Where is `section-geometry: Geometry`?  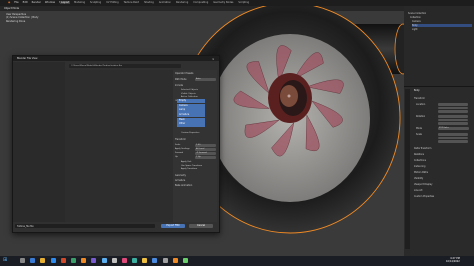 section-geometry: Geometry is located at coordinates (180, 175).